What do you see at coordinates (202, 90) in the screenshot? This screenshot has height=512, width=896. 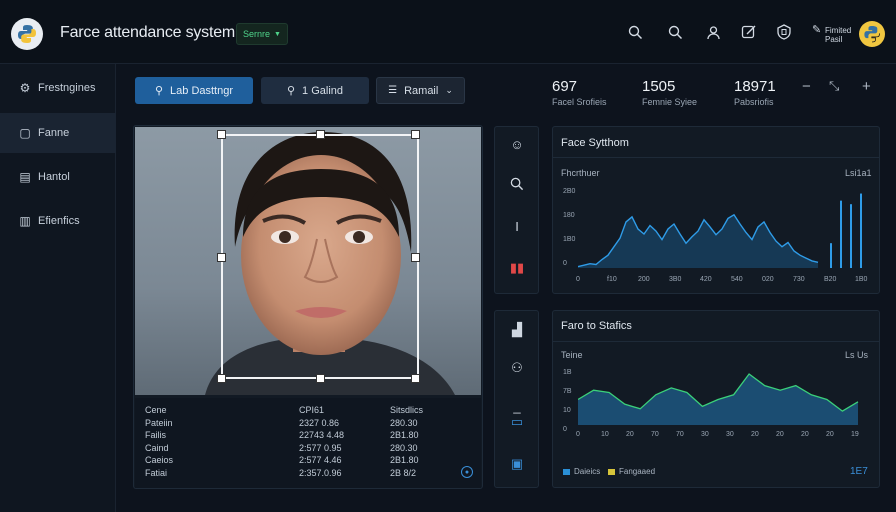 I see `dashboard-button-label: Lab Dasttngr` at bounding box center [202, 90].